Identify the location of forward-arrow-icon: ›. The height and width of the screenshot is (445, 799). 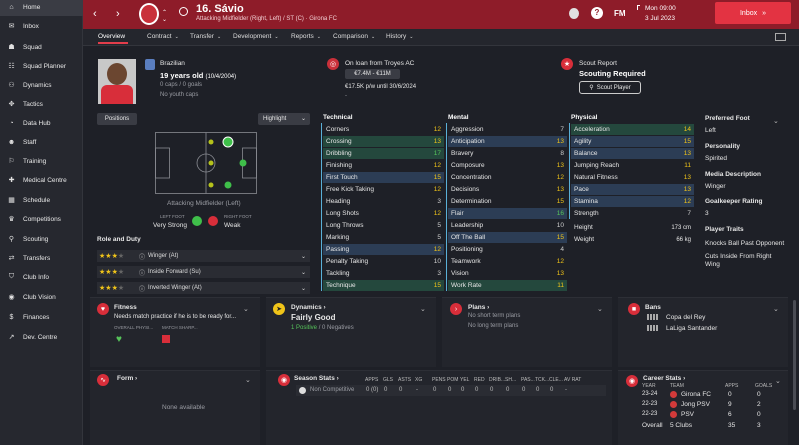
(118, 14).